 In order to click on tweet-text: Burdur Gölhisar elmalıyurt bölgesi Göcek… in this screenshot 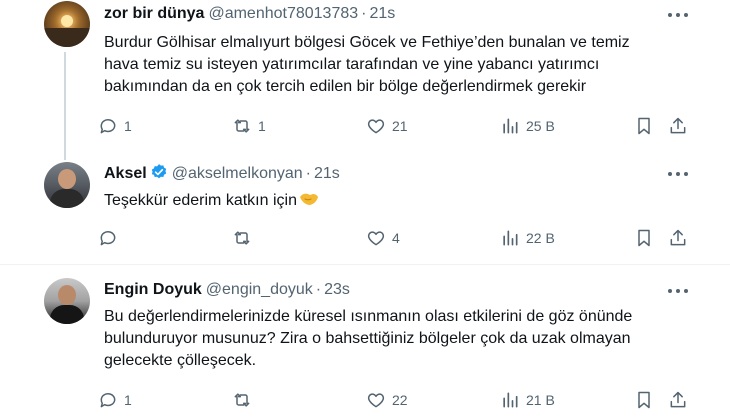, I will do `click(404, 65)`.